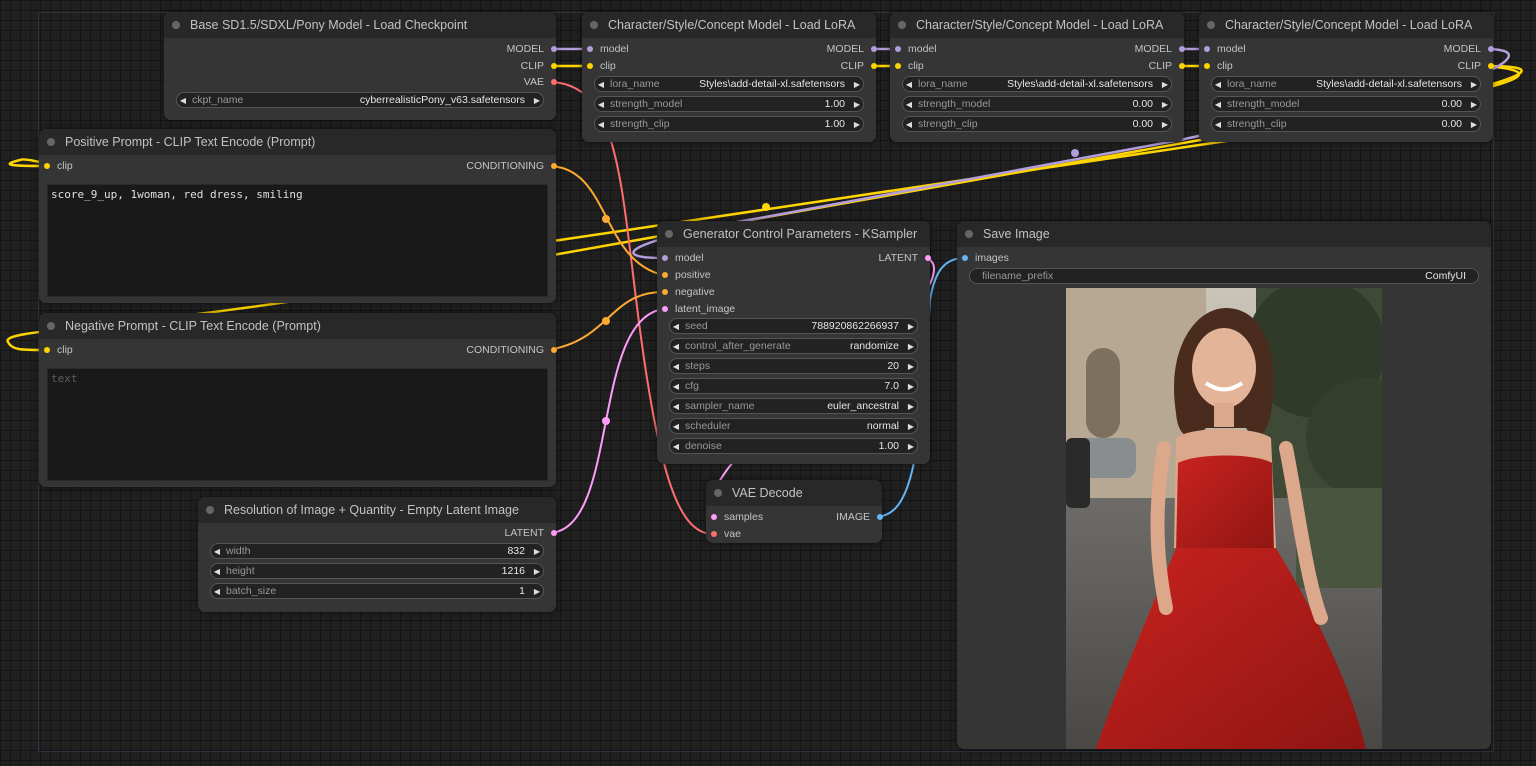 The image size is (1536, 766). Describe the element at coordinates (793, 406) in the screenshot. I see `sampler-name-combo: ◀ sampler_name euler_ancestral ▶` at that location.